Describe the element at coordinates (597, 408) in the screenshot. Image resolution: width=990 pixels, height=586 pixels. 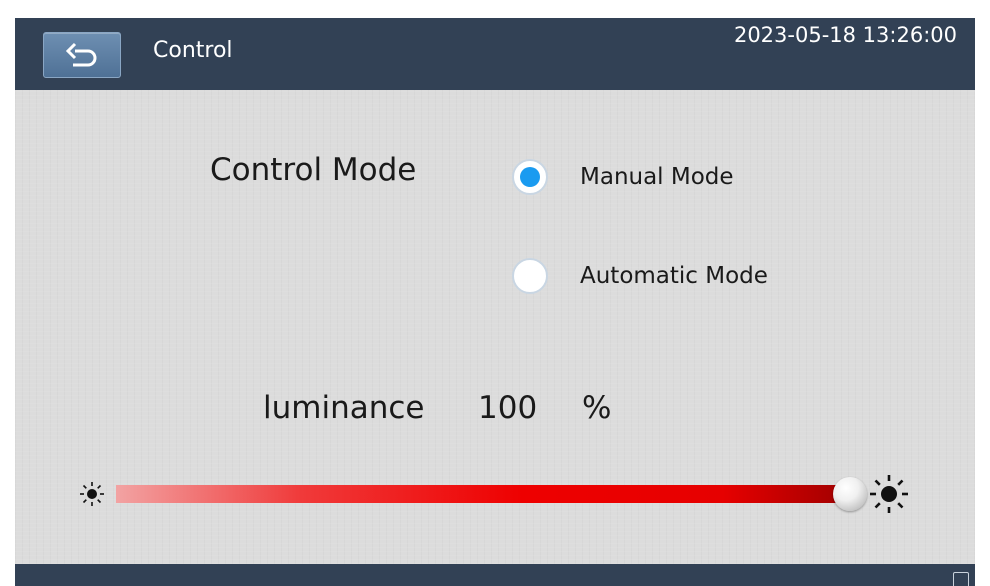
I see `luminance-unit: %` at that location.